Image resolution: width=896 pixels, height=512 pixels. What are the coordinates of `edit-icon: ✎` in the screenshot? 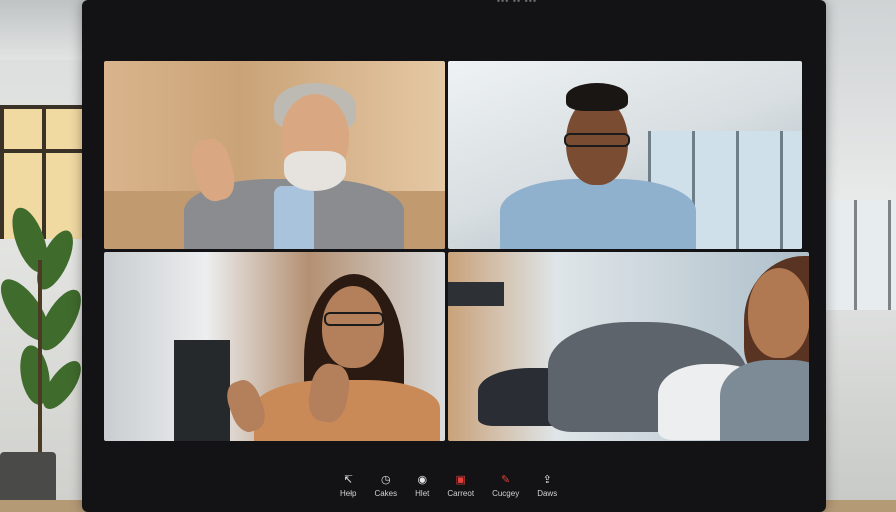 It's located at (506, 480).